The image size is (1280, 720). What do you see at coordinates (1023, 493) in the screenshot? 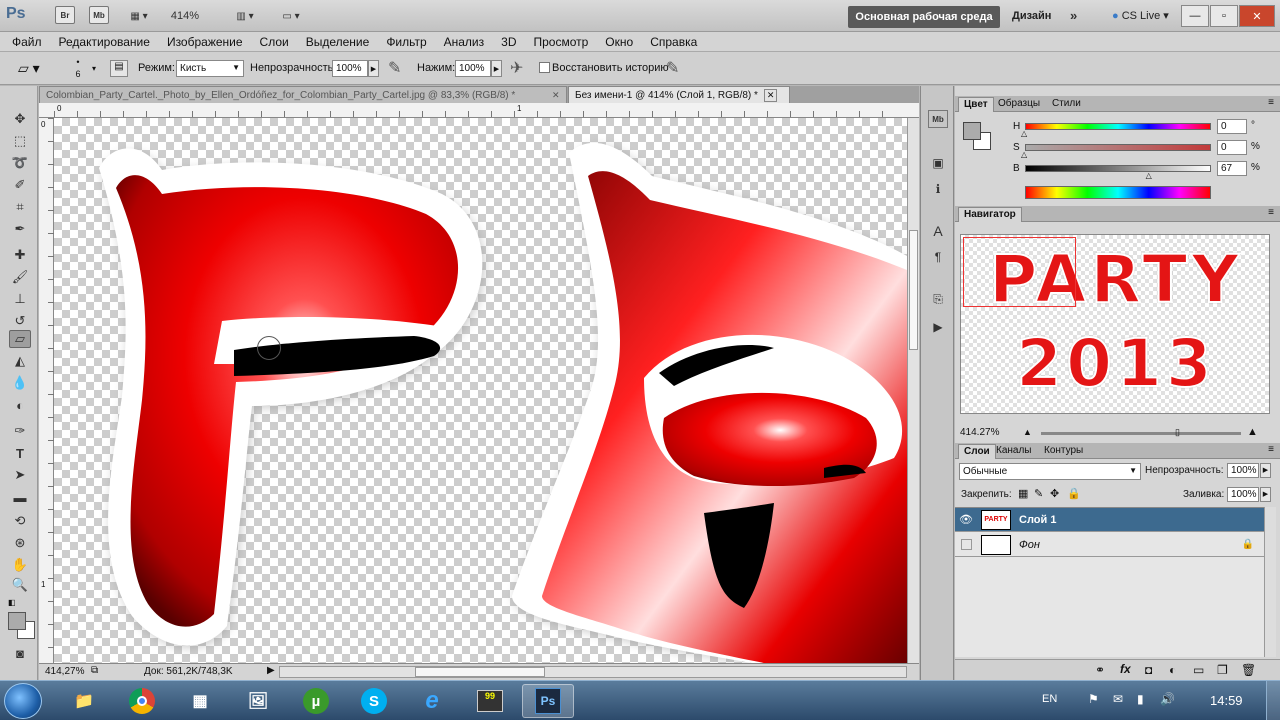
I see `lock-transparent-icon: ▦` at bounding box center [1023, 493].